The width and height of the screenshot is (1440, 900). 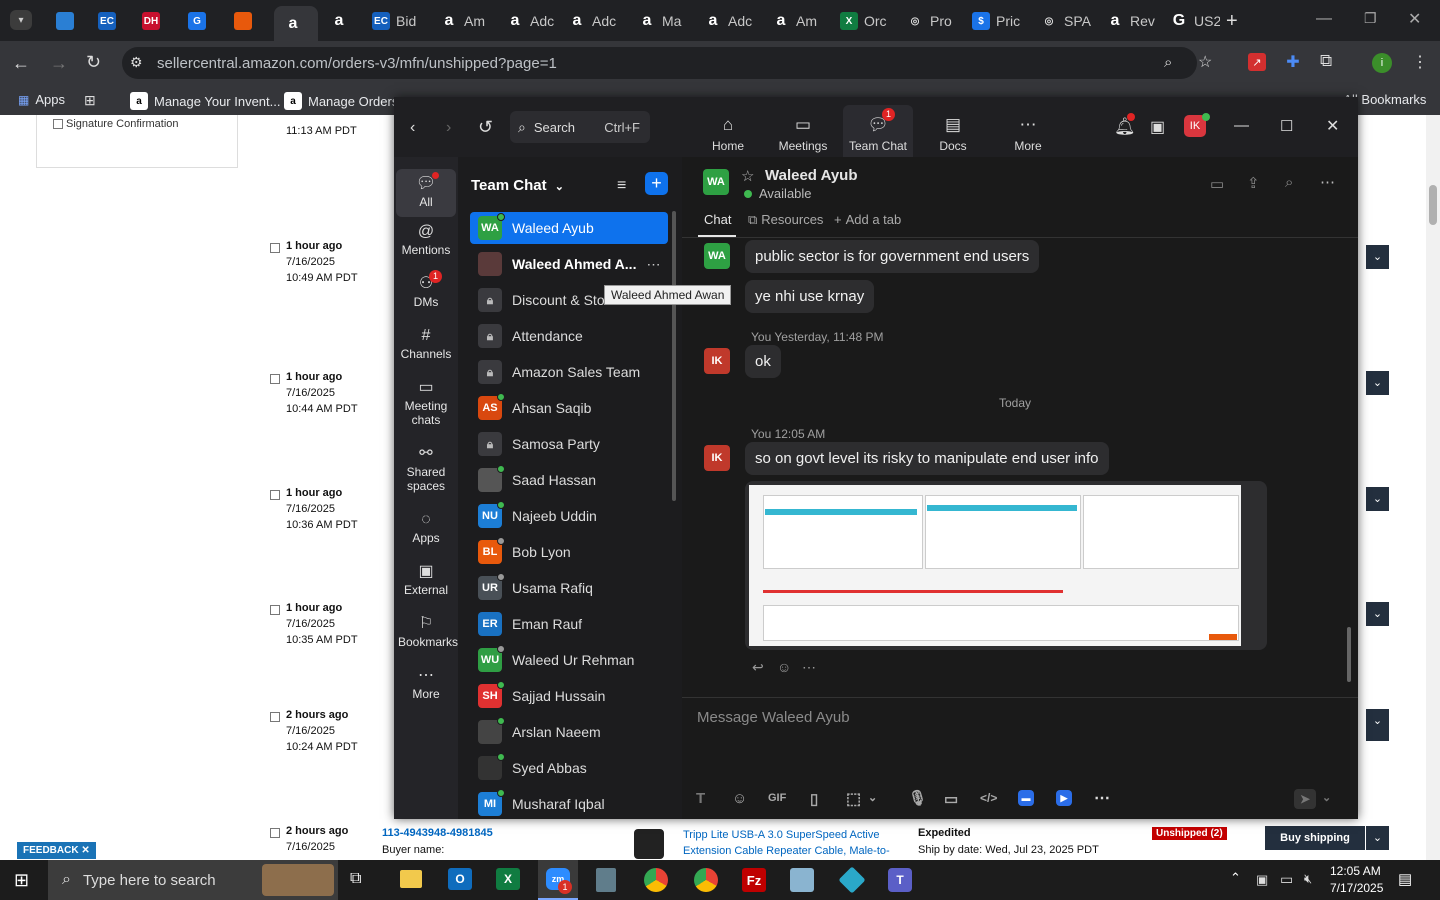 What do you see at coordinates (569, 516) in the screenshot?
I see `contact-item: NU Najeeb Uddin` at bounding box center [569, 516].